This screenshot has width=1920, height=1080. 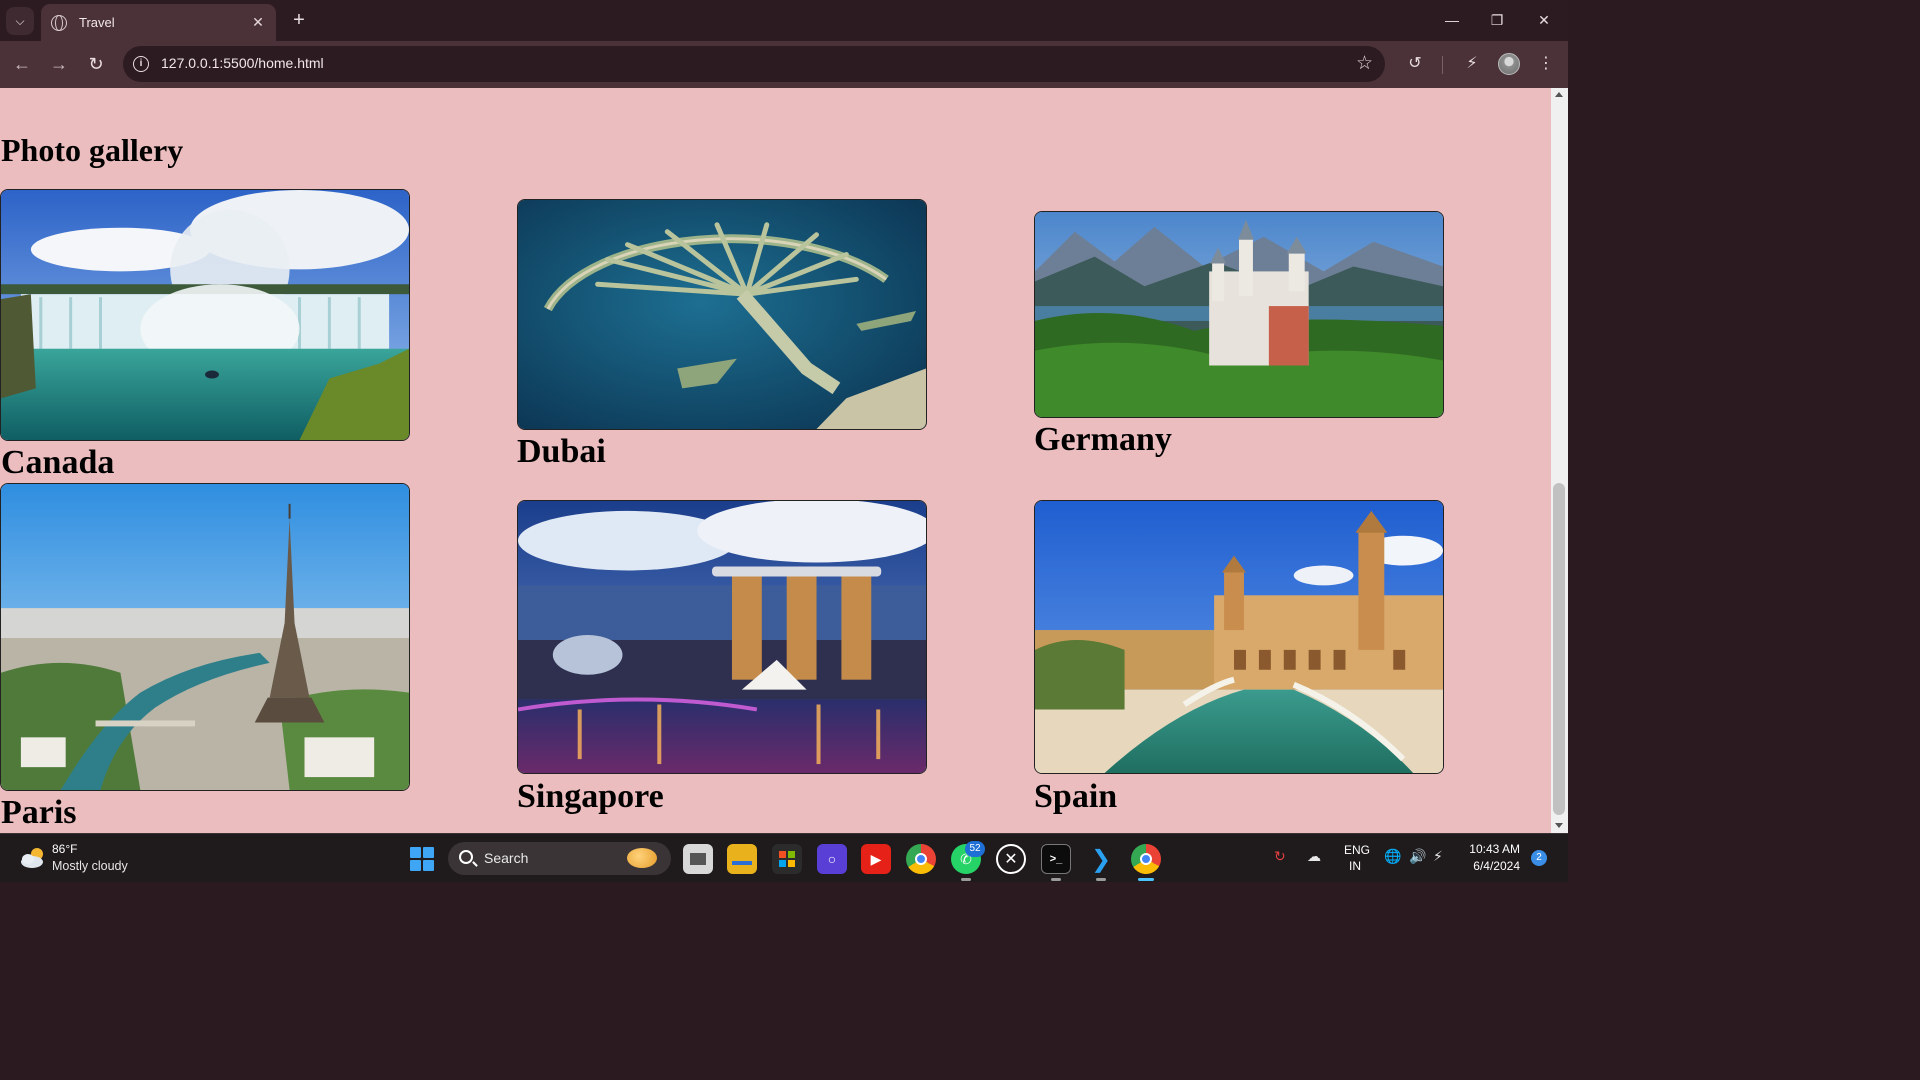 What do you see at coordinates (559, 858) in the screenshot?
I see `taskbar-search-box: Search` at bounding box center [559, 858].